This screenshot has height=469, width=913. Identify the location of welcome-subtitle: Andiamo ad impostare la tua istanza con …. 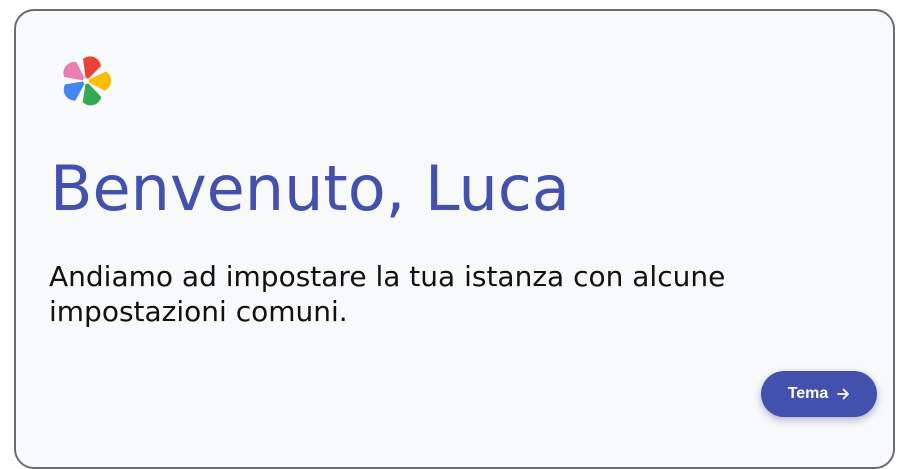
(387, 294).